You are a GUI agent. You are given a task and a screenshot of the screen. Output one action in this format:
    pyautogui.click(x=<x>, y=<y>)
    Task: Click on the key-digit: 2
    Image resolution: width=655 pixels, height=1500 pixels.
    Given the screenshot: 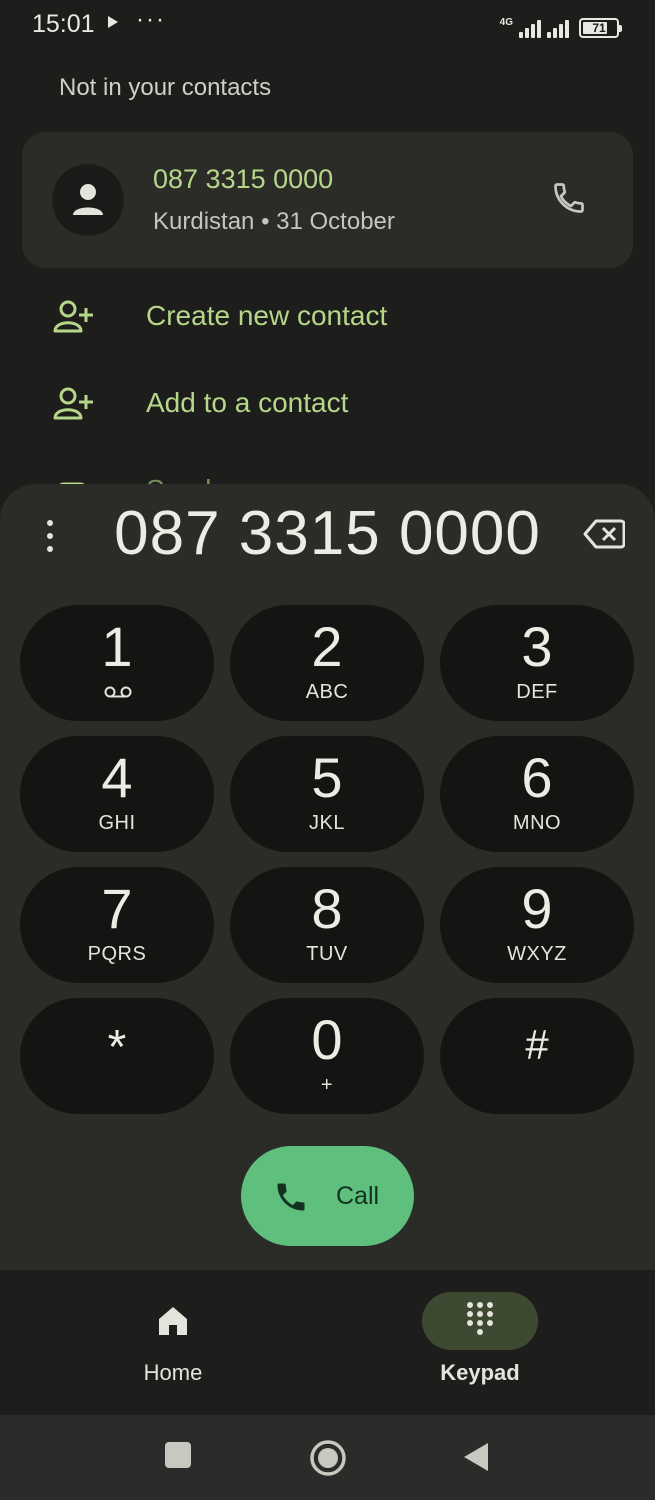 What is the action you would take?
    pyautogui.click(x=327, y=646)
    